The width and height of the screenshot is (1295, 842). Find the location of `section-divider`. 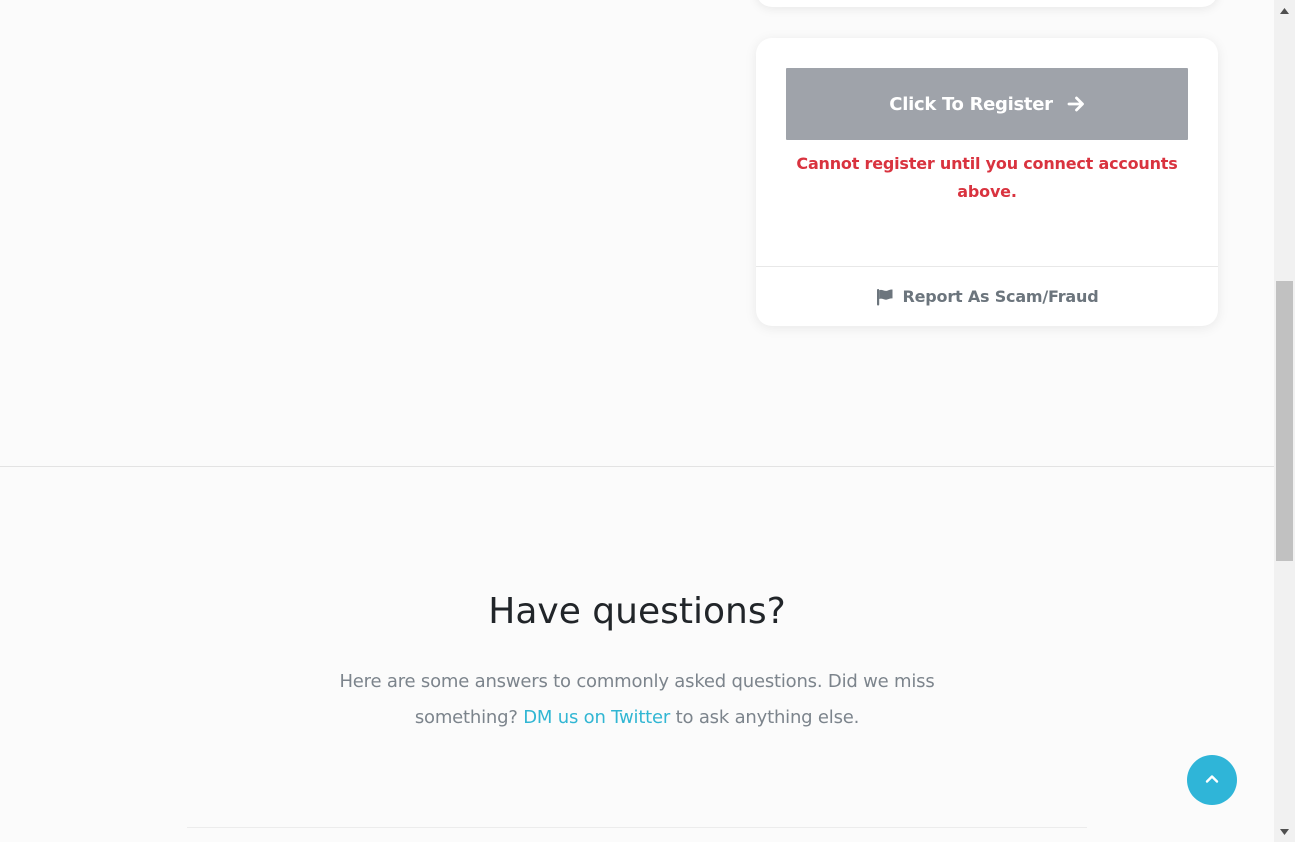

section-divider is located at coordinates (637, 466).